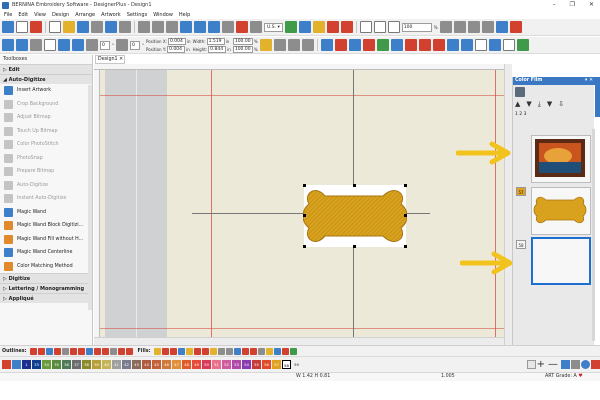 This screenshot has width=600, height=400. Describe the element at coordinates (46, 91) in the screenshot. I see `tool-insert-artwork: Insert Artwork` at that location.